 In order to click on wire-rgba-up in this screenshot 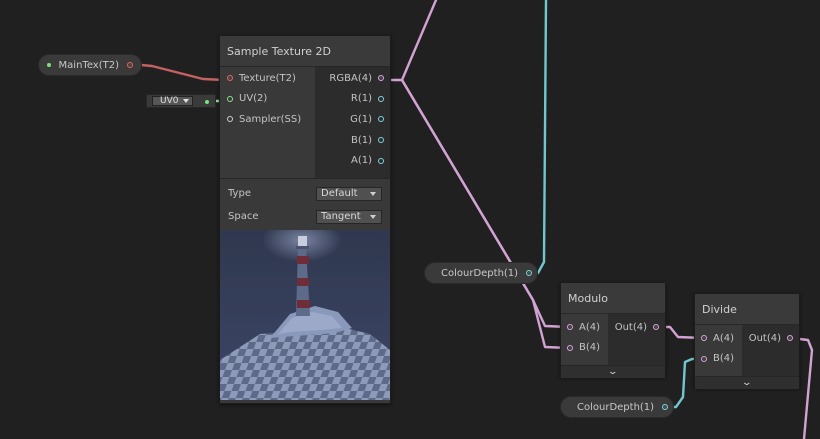, I will do `click(411, 41)`.